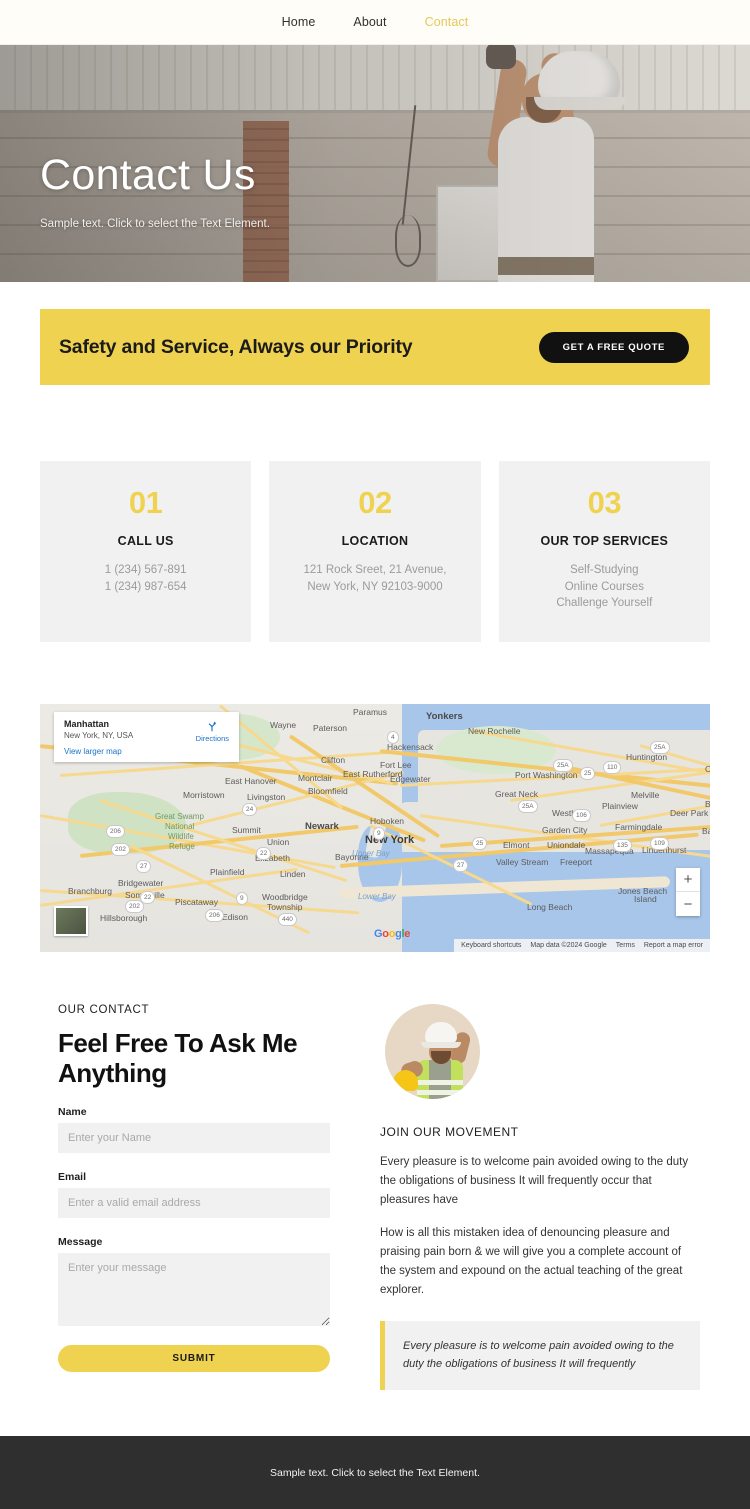 Image resolution: width=750 pixels, height=1509 pixels. I want to click on map-route-shield: 4, so click(393, 738).